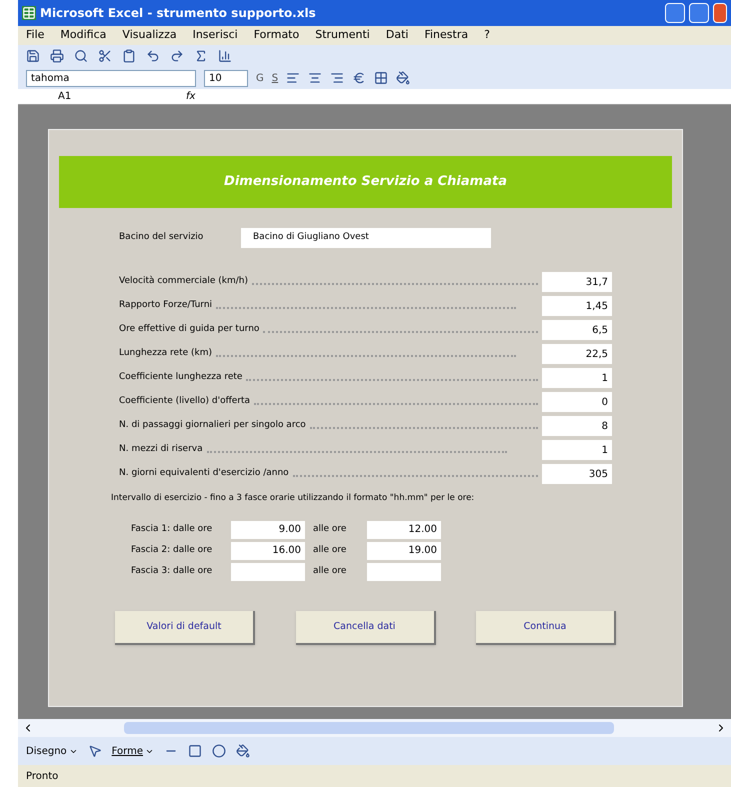 The image size is (731, 787). What do you see at coordinates (397, 35) in the screenshot?
I see `menu-item: Dati` at bounding box center [397, 35].